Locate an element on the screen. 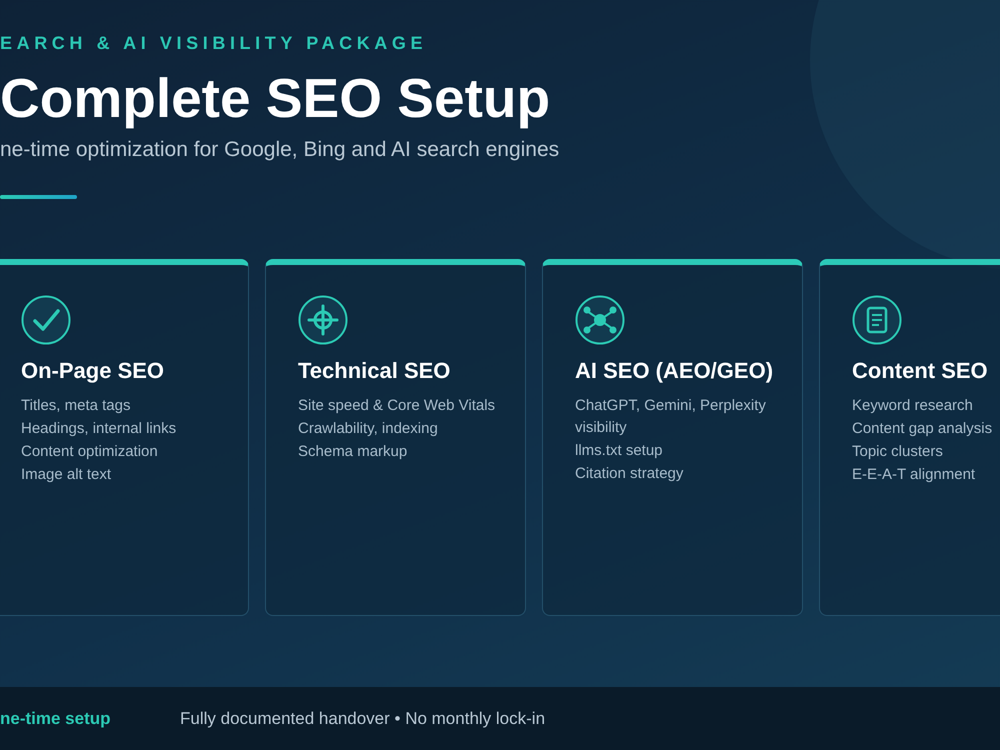  subtitle: ne-time optimization for Google, Bing and AI search engines is located at coordinates (280, 150).